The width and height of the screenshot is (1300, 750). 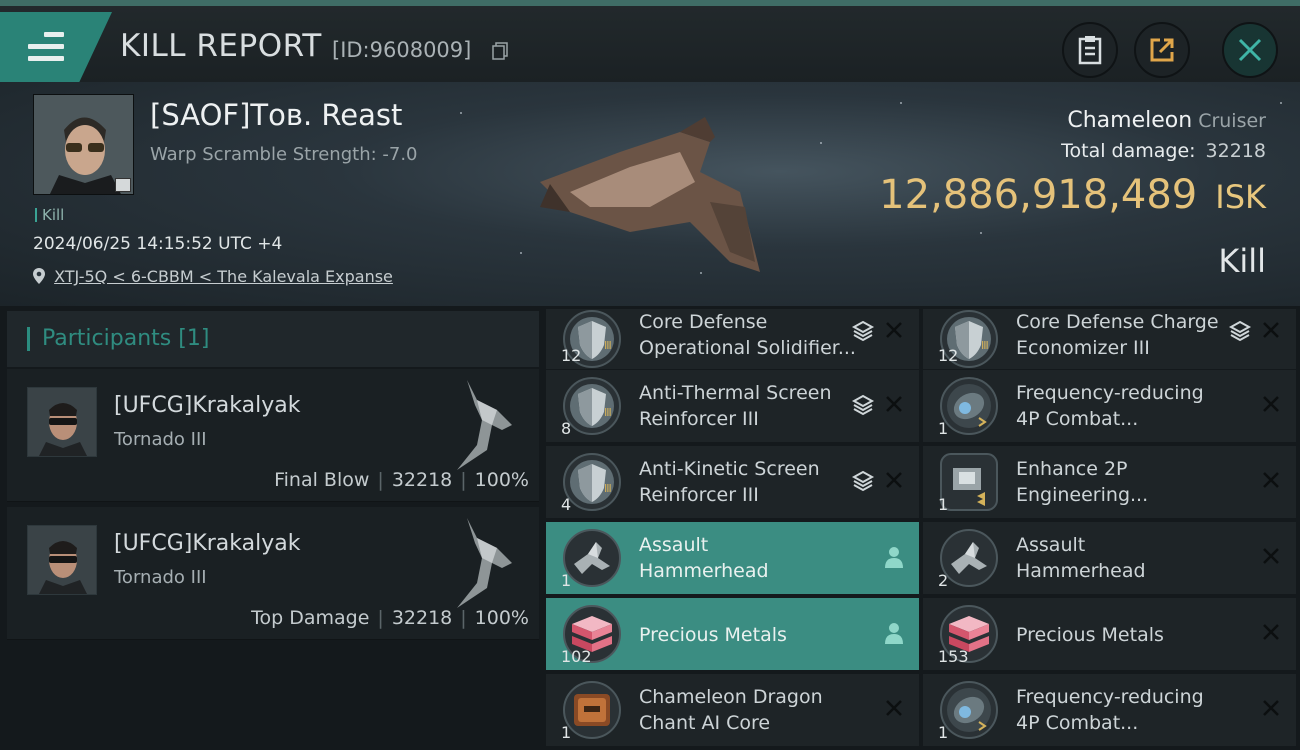 I want to click on participants-header: Participants [1], so click(x=273, y=339).